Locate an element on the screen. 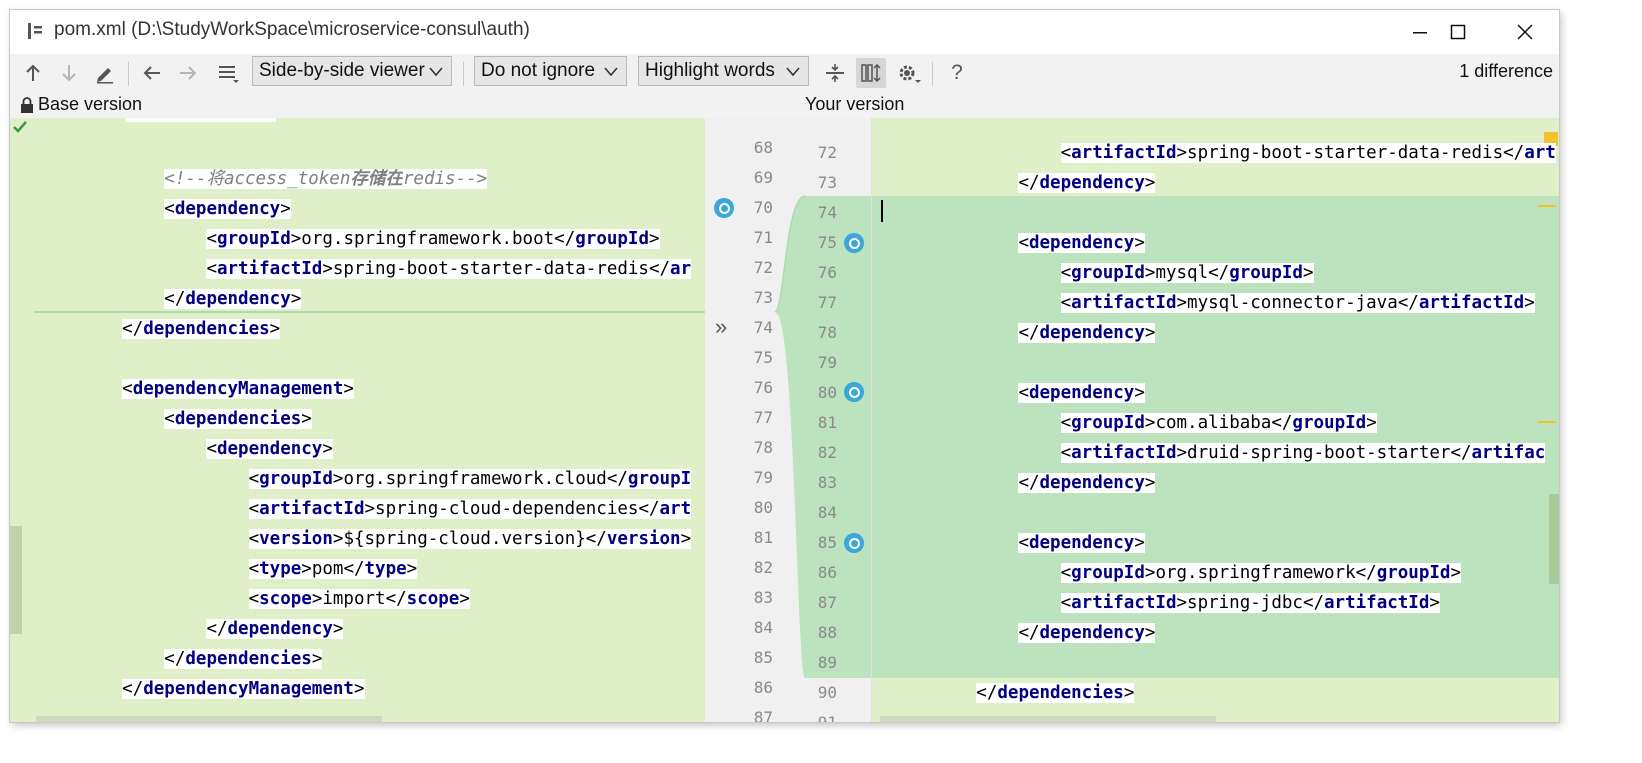 The height and width of the screenshot is (763, 1642). close-icon is located at coordinates (1525, 32).